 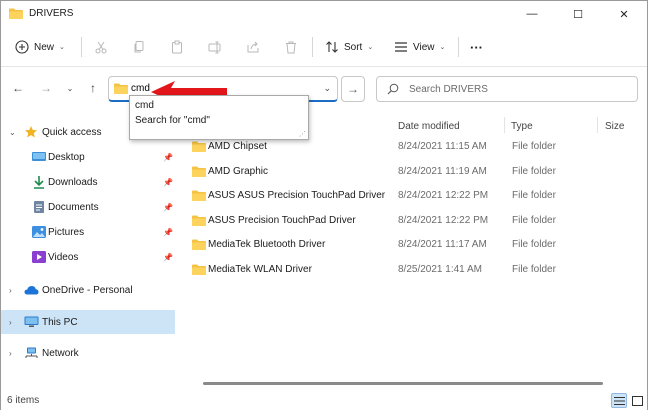 What do you see at coordinates (253, 47) in the screenshot?
I see `share-button` at bounding box center [253, 47].